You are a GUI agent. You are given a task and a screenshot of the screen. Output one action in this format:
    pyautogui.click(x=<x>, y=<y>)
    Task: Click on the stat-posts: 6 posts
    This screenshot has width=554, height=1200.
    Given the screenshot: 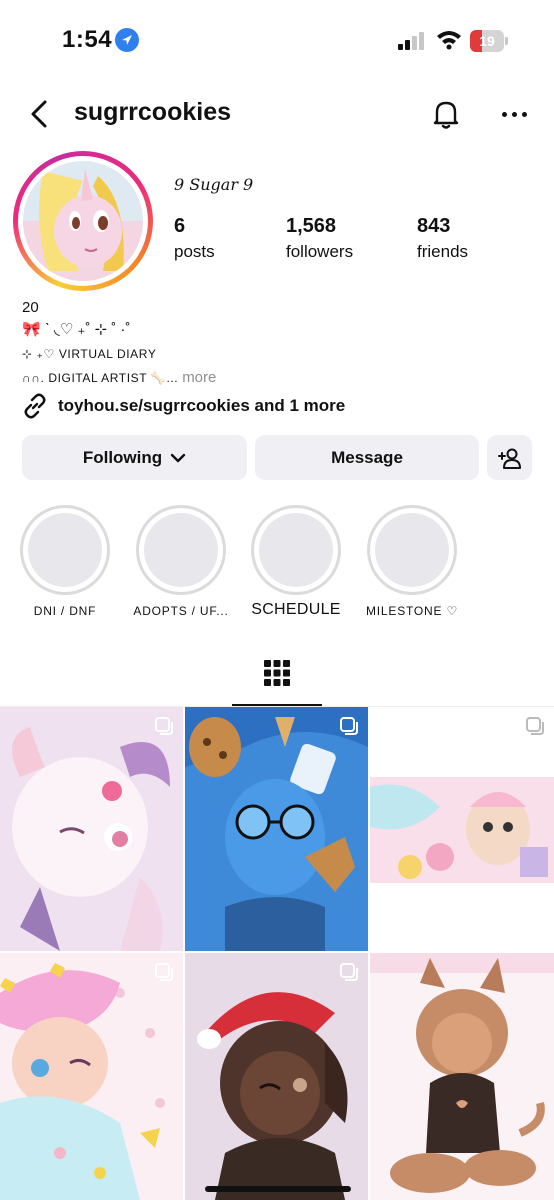 What is the action you would take?
    pyautogui.click(x=194, y=238)
    